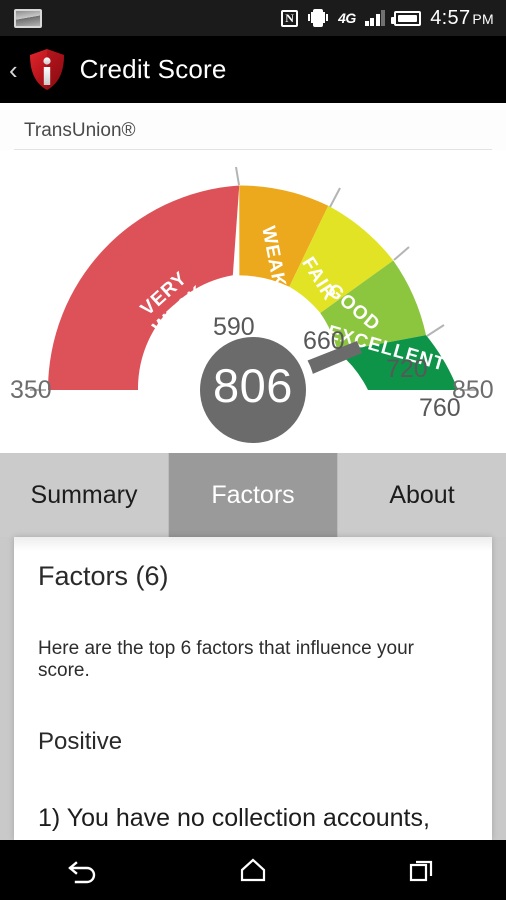 The width and height of the screenshot is (506, 900). I want to click on nfc-icon: N, so click(290, 18).